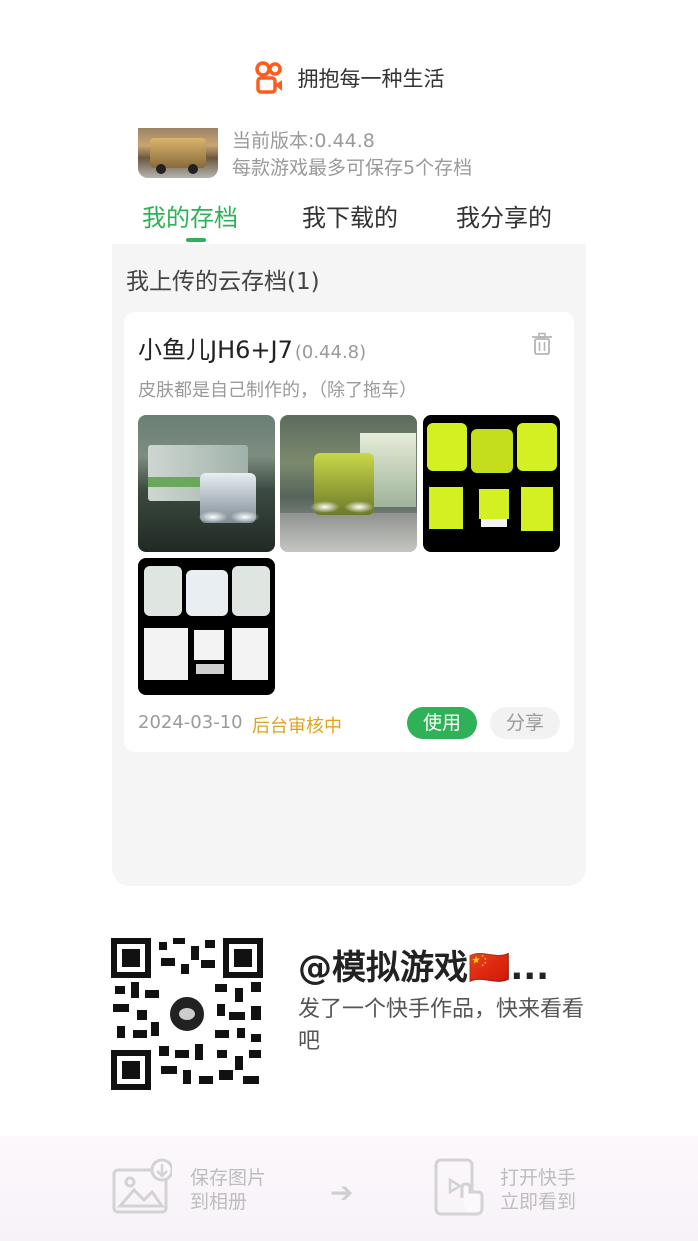 Image resolution: width=698 pixels, height=1241 pixels. I want to click on tab-shared: 我分享的, so click(504, 218).